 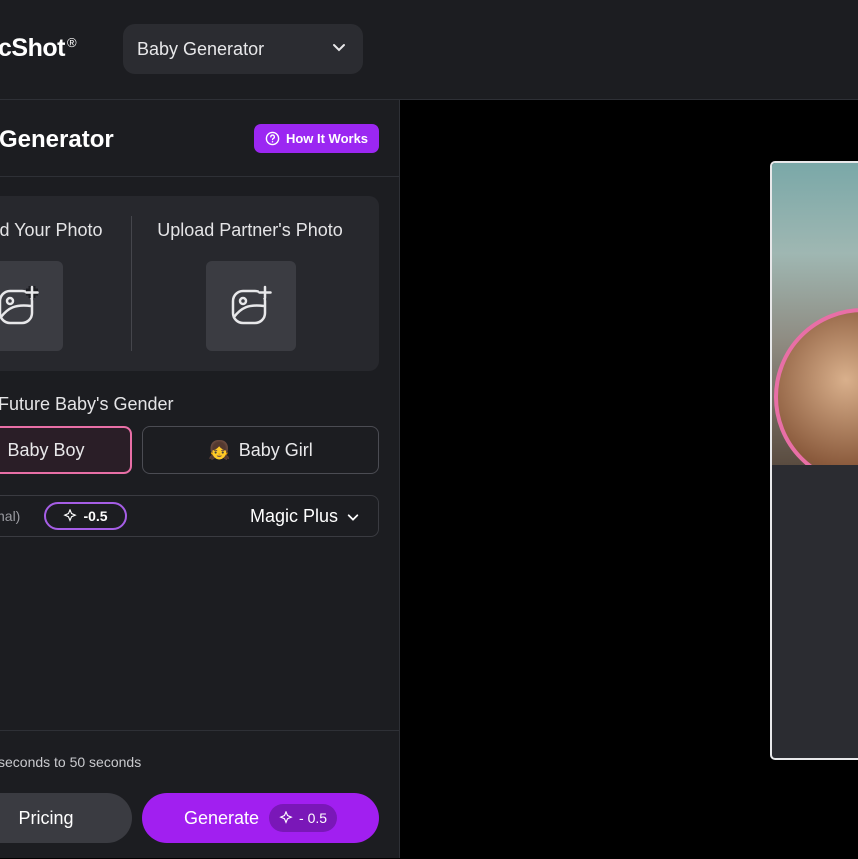 I want to click on girl-emoji-icon: 👧, so click(x=219, y=449).